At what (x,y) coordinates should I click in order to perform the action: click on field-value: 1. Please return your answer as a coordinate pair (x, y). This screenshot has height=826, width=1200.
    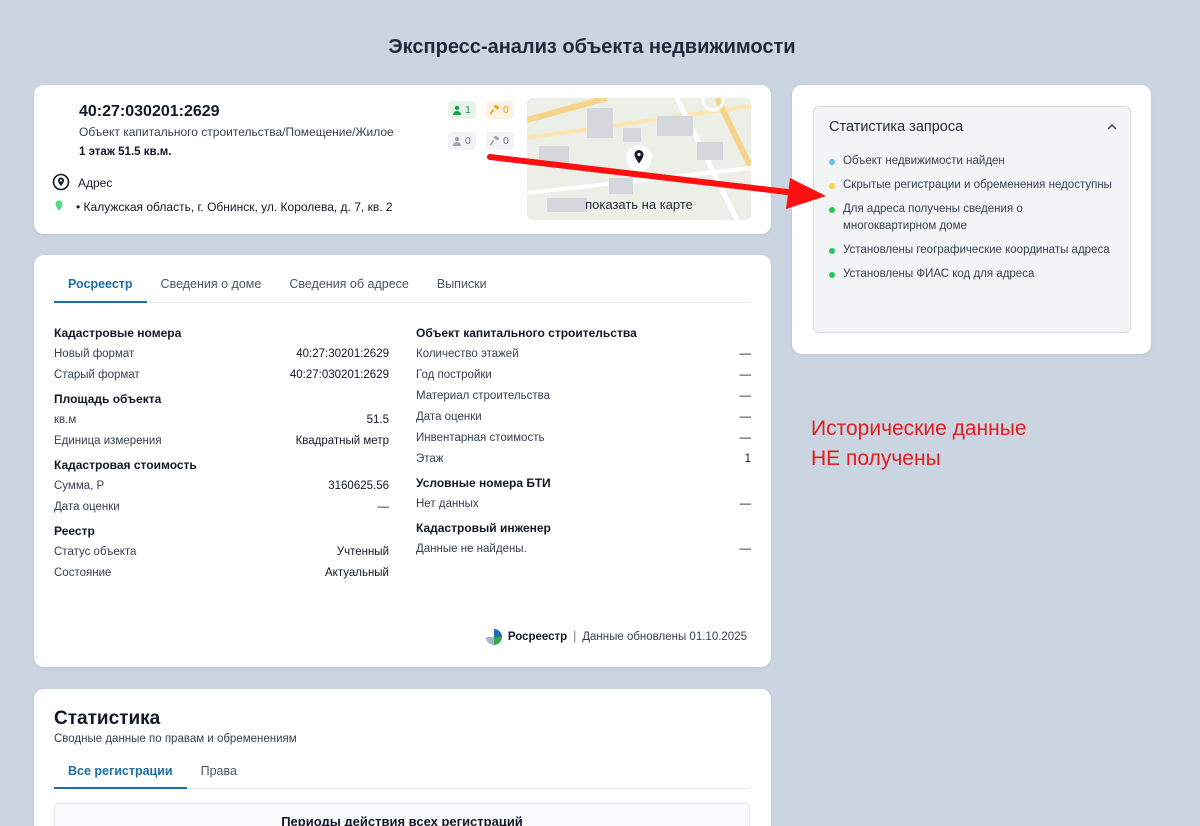
    Looking at the image, I should click on (747, 459).